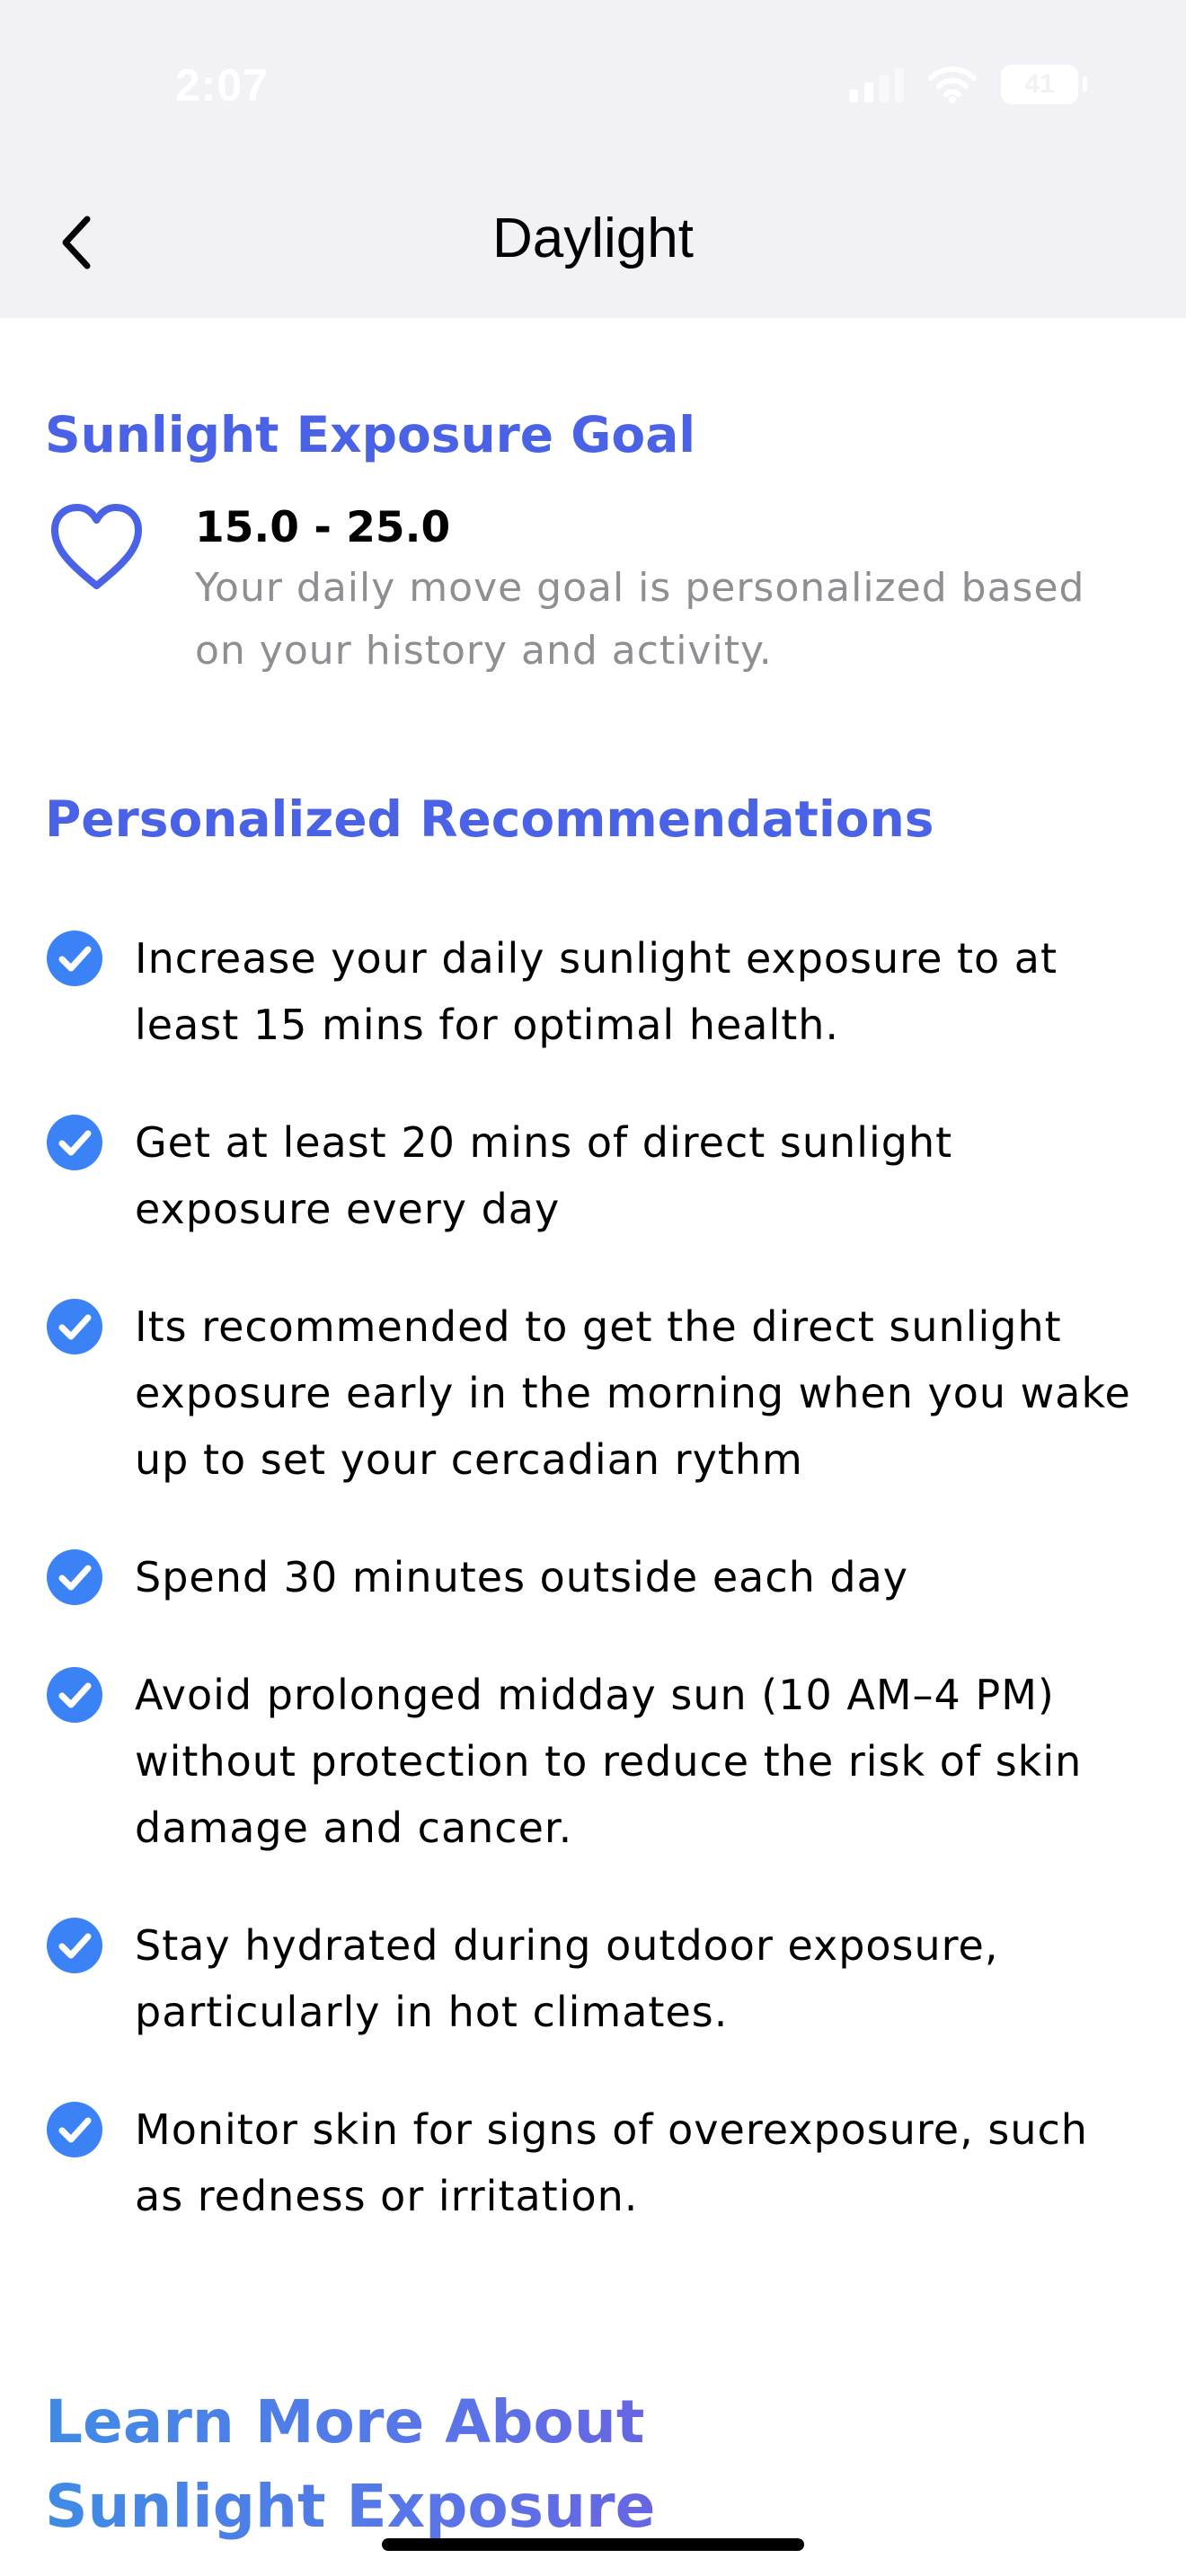 This screenshot has width=1186, height=2576. What do you see at coordinates (593, 2544) in the screenshot?
I see `home-indicator` at bounding box center [593, 2544].